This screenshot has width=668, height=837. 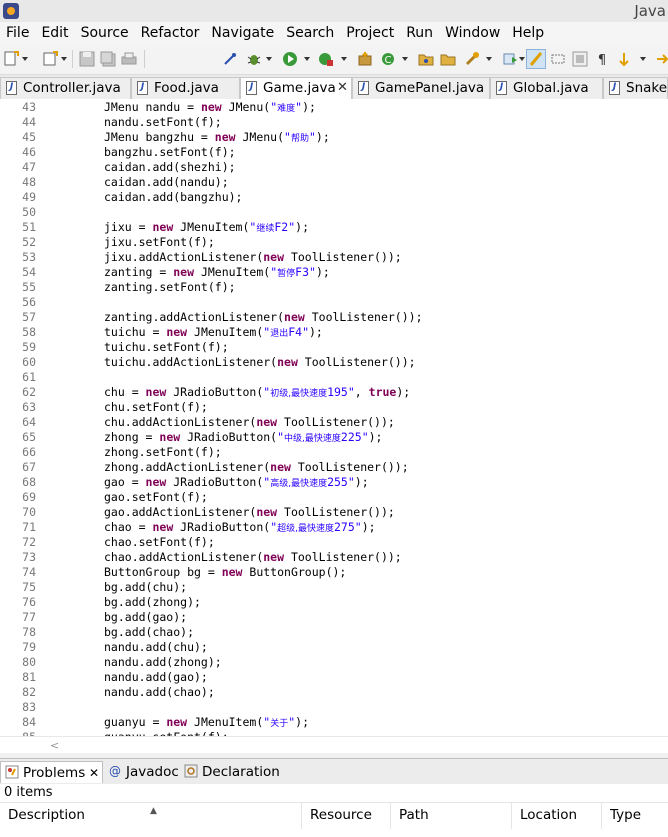 What do you see at coordinates (87, 59) in the screenshot?
I see `save-icon` at bounding box center [87, 59].